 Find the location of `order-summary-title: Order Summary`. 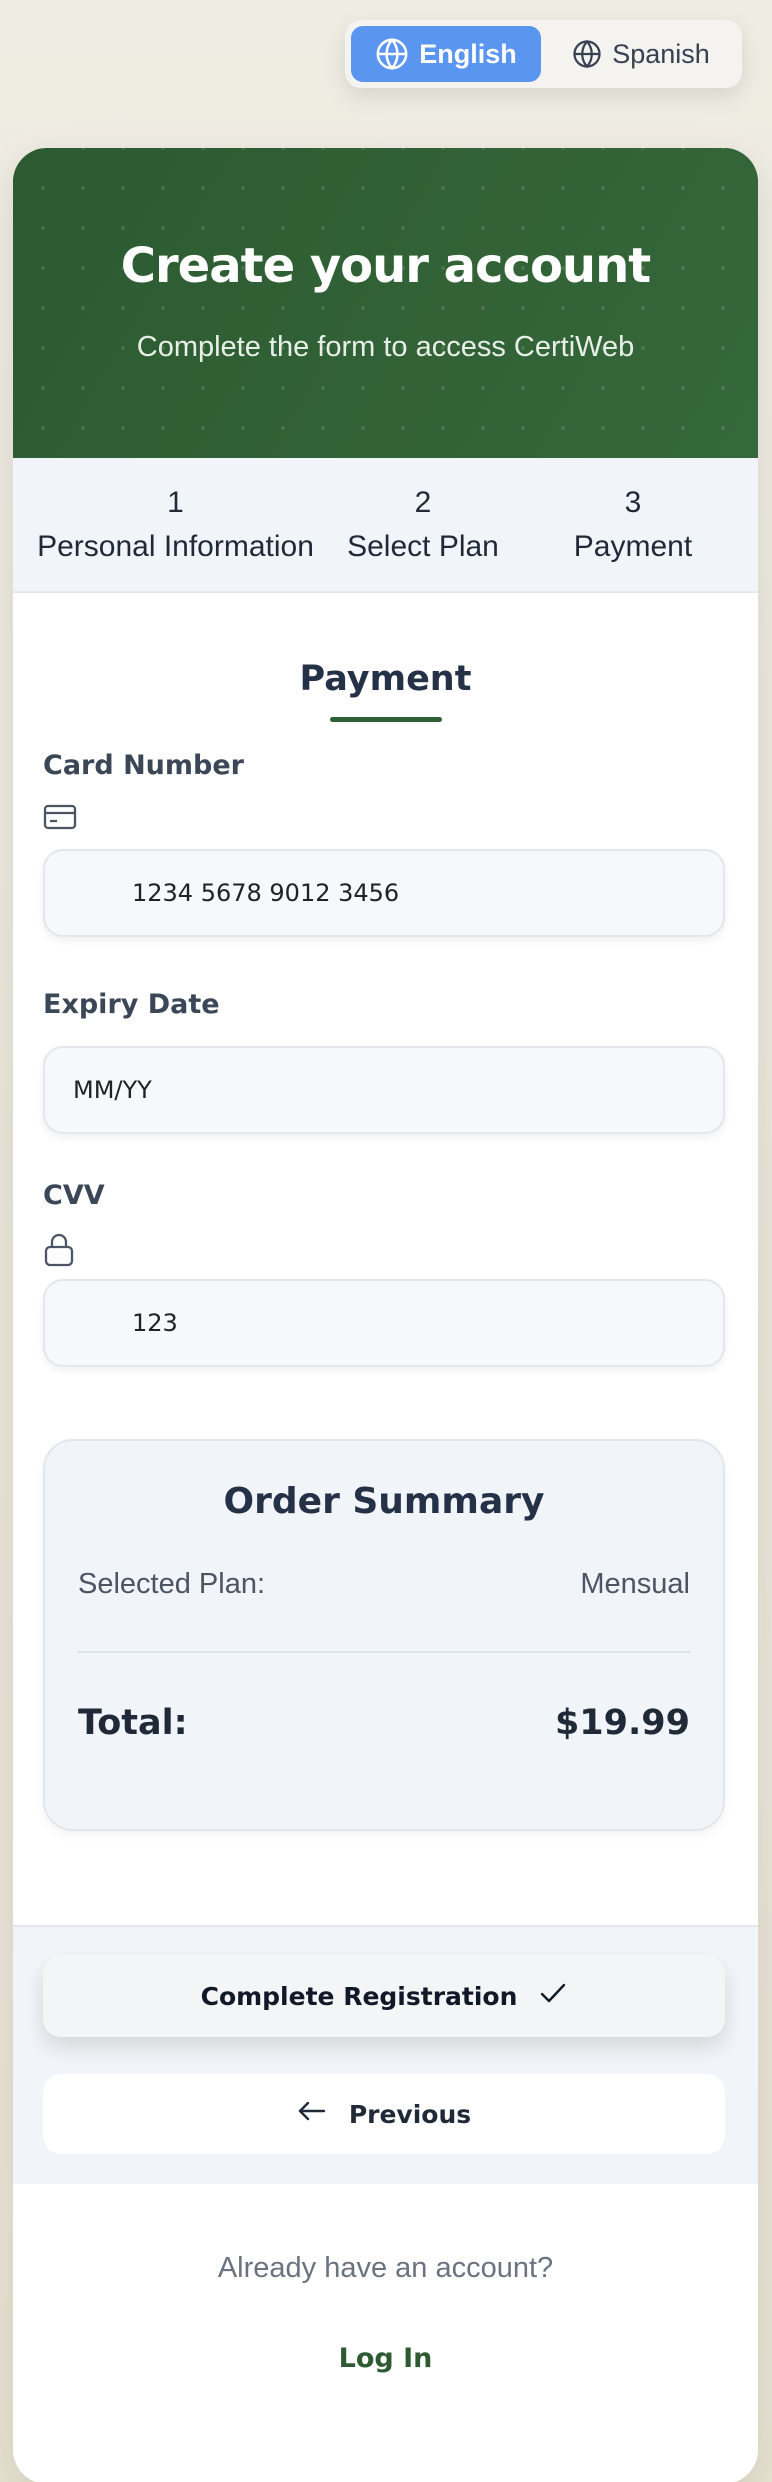

order-summary-title: Order Summary is located at coordinates (384, 1501).